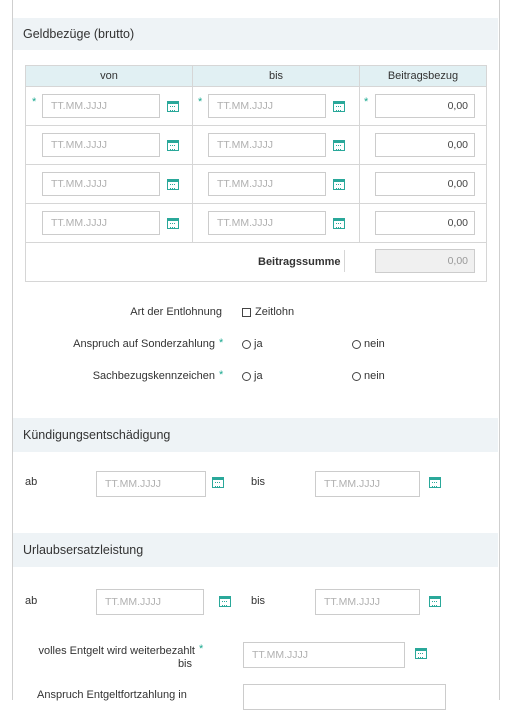 This screenshot has width=512, height=710. Describe the element at coordinates (367, 484) in the screenshot. I see `kuendigung-bis-date-input: TT.MM.JJJJ` at that location.